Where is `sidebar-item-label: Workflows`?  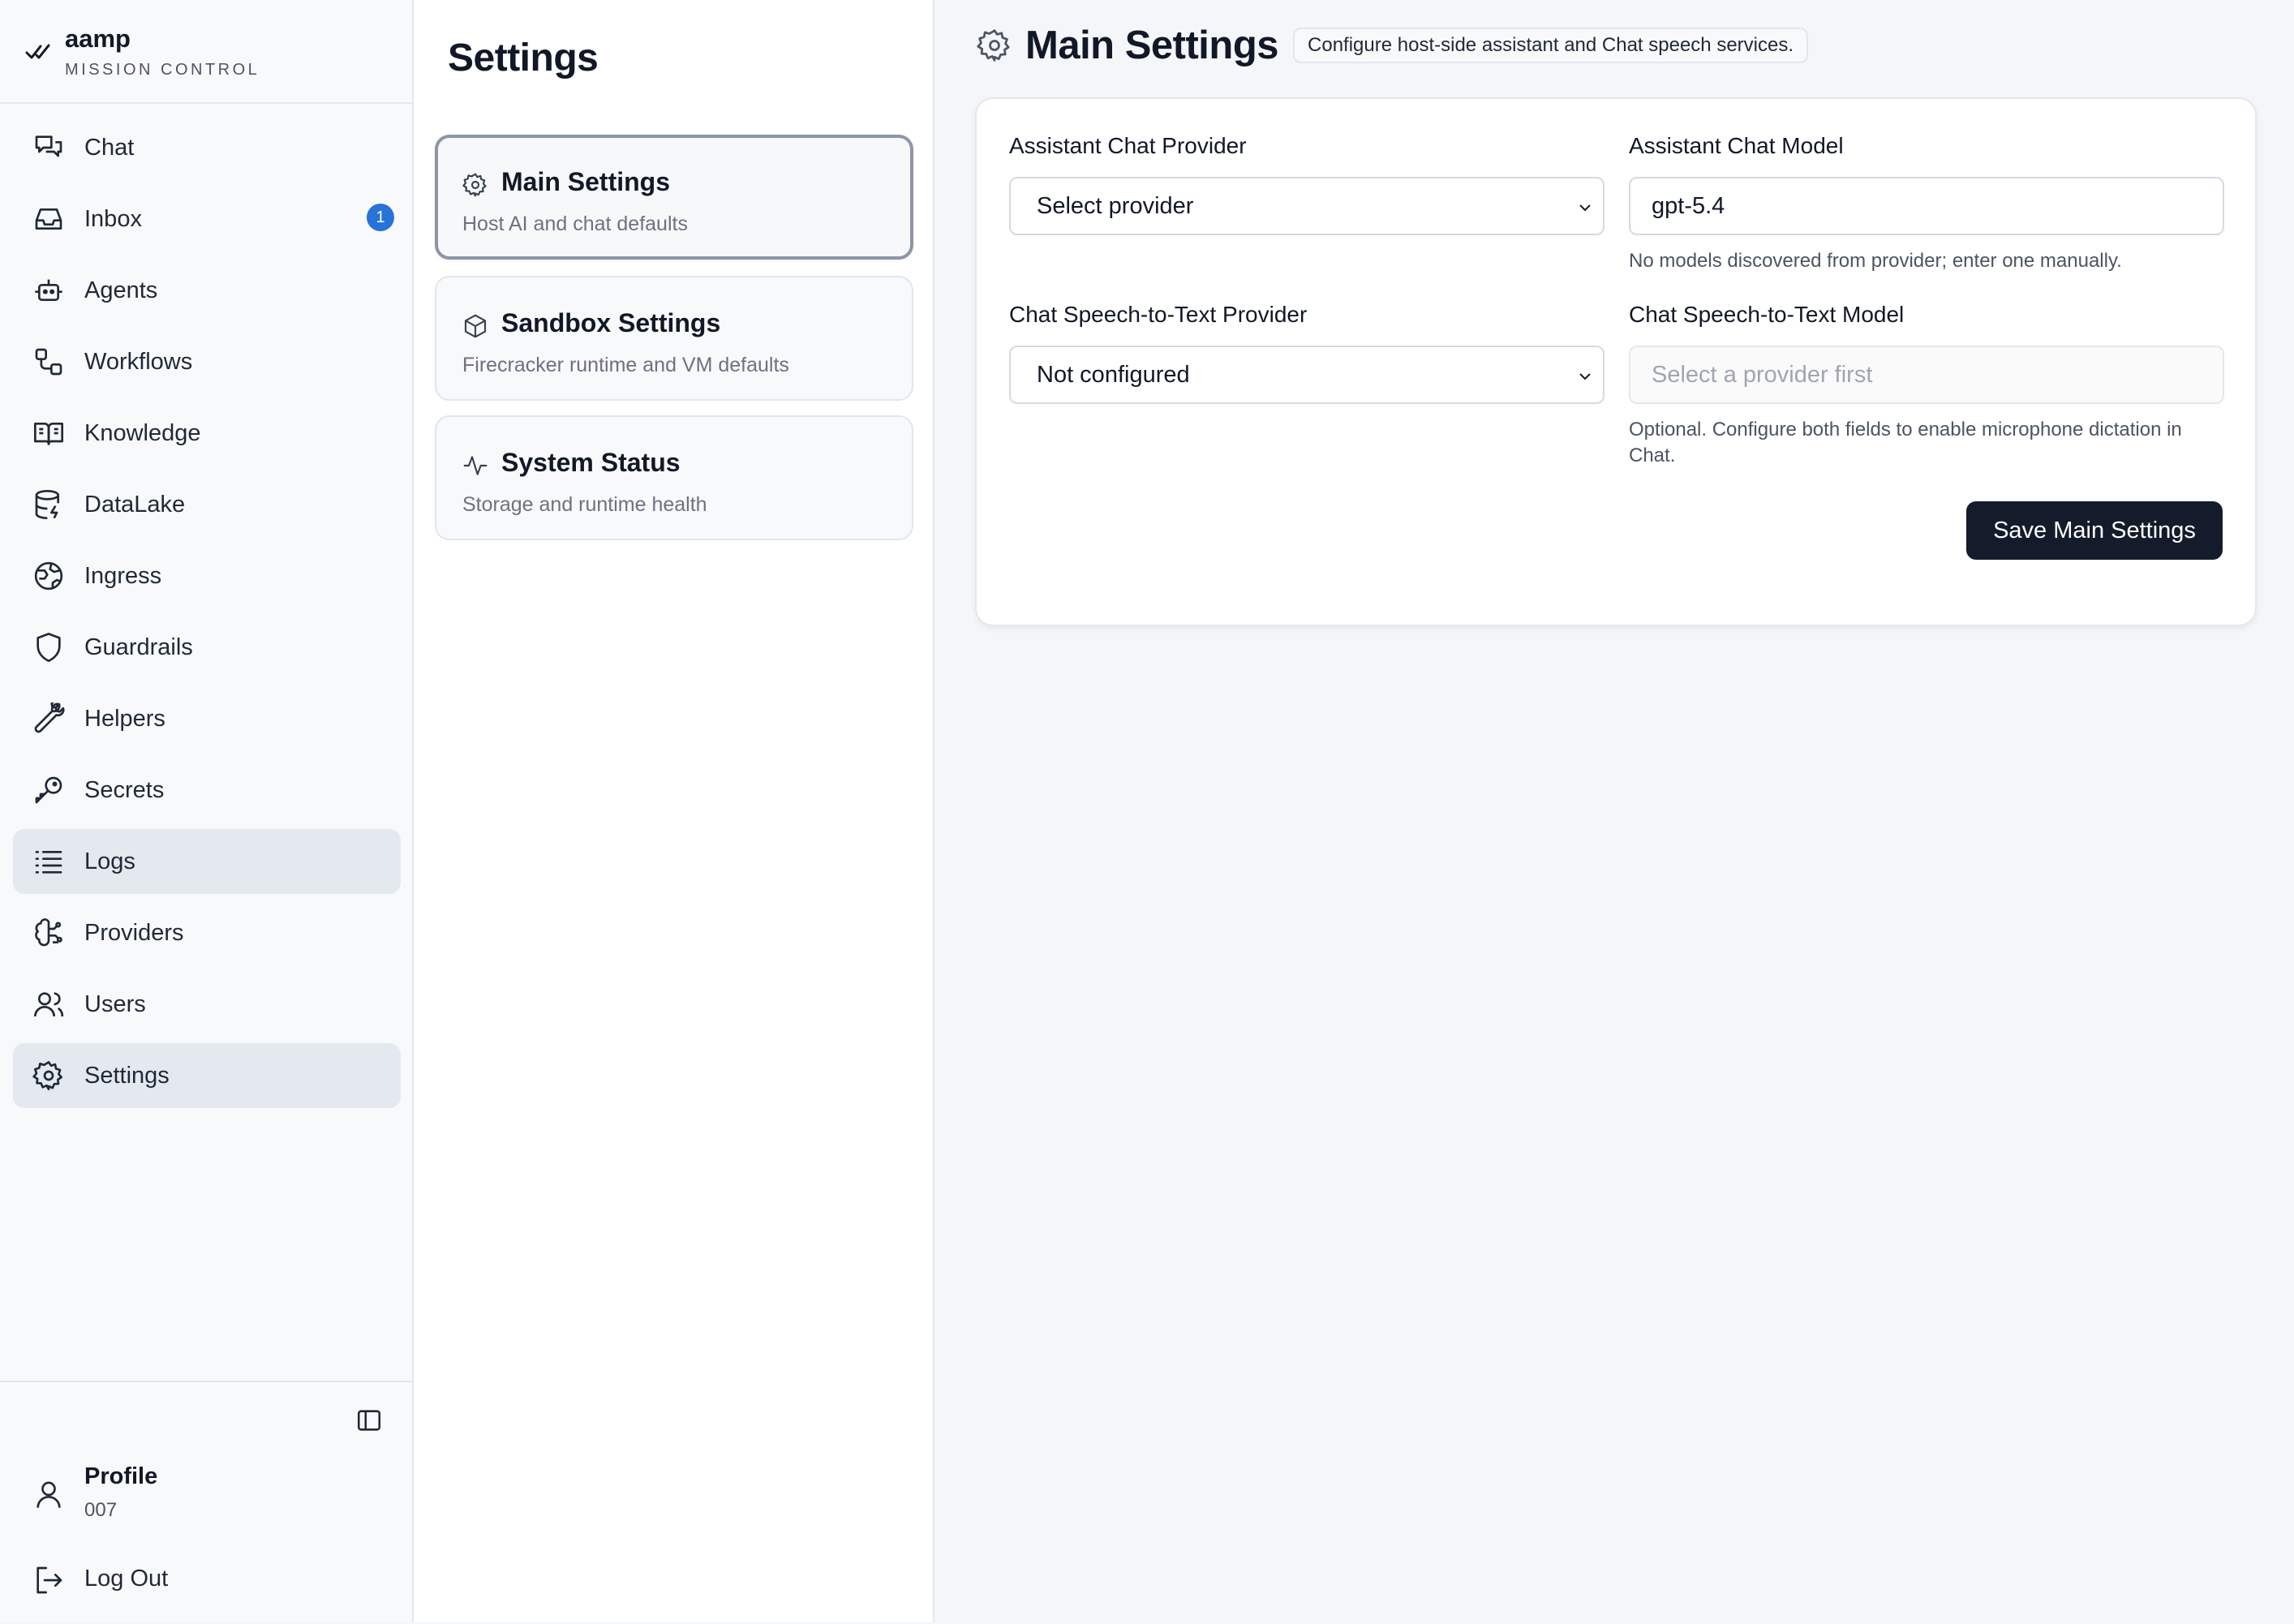
sidebar-item-label: Workflows is located at coordinates (138, 361).